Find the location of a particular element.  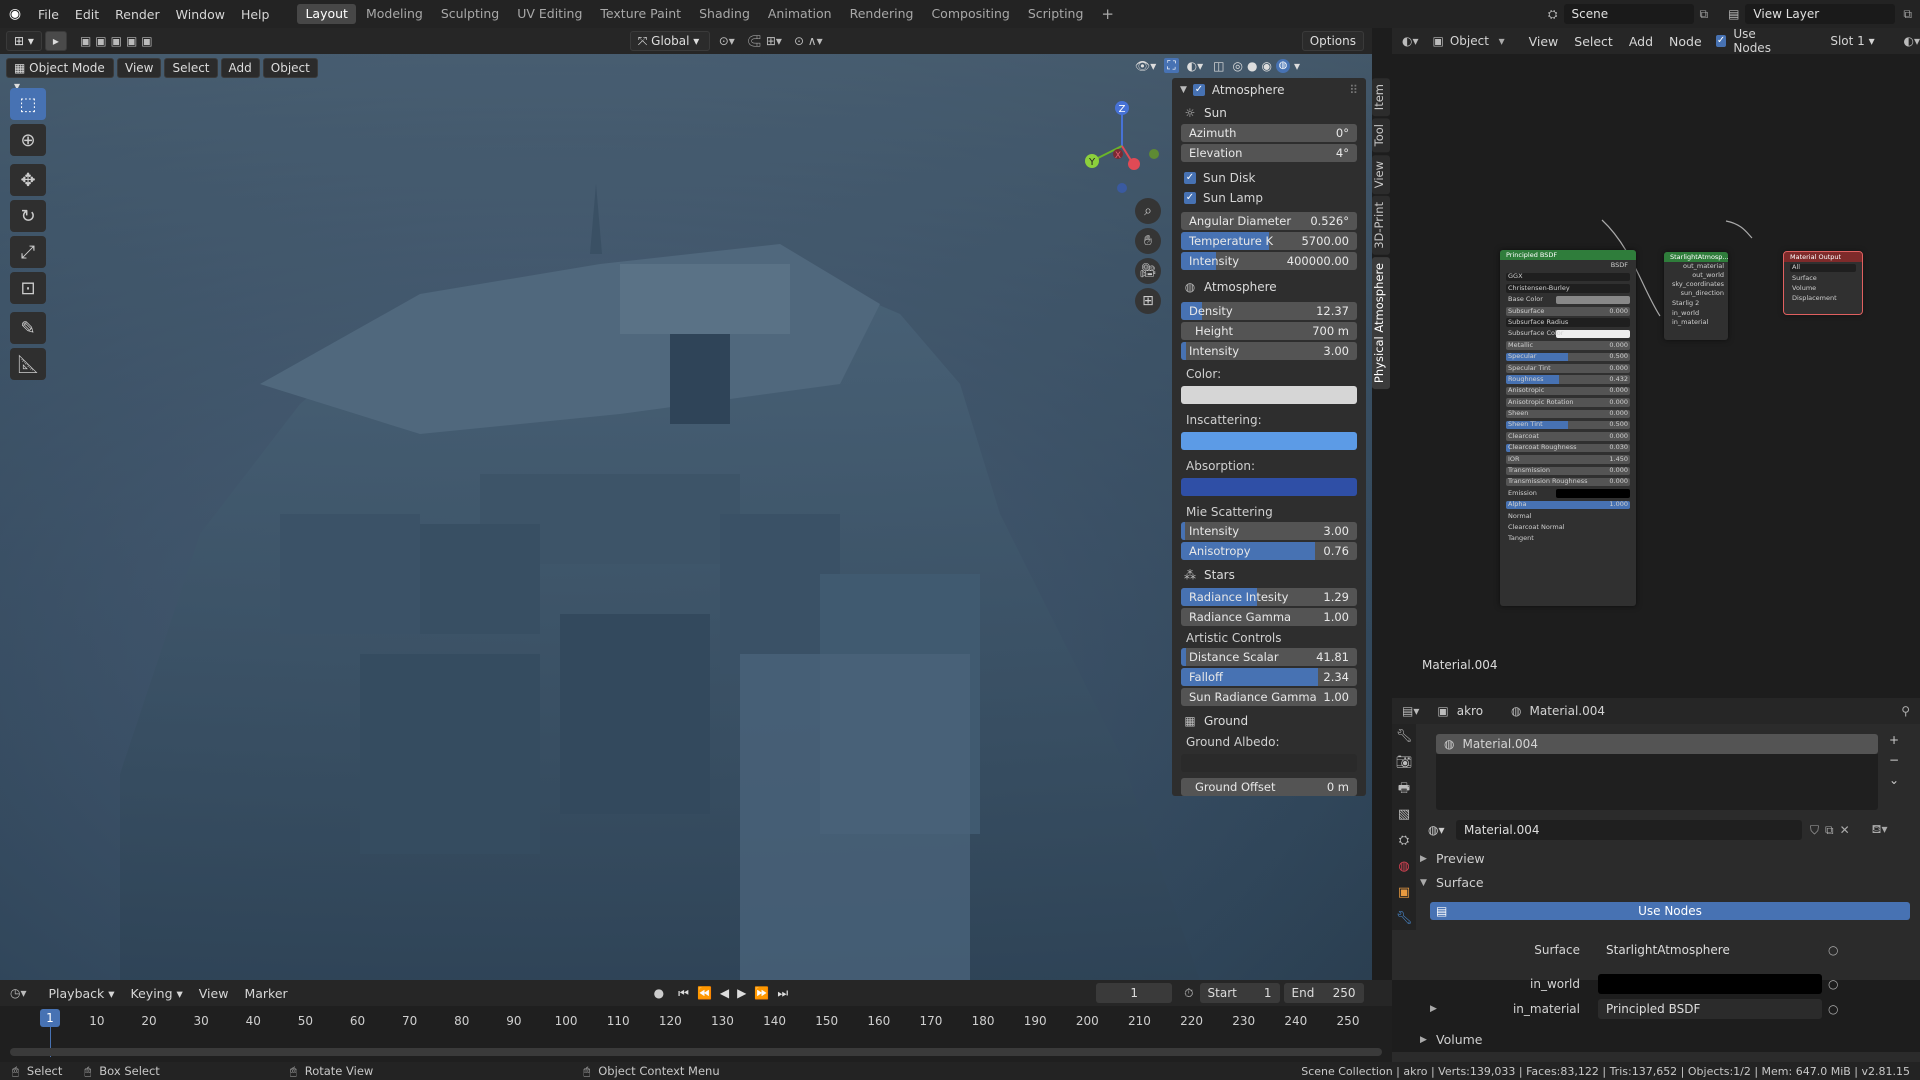

tab-layout: Layout is located at coordinates (326, 14).